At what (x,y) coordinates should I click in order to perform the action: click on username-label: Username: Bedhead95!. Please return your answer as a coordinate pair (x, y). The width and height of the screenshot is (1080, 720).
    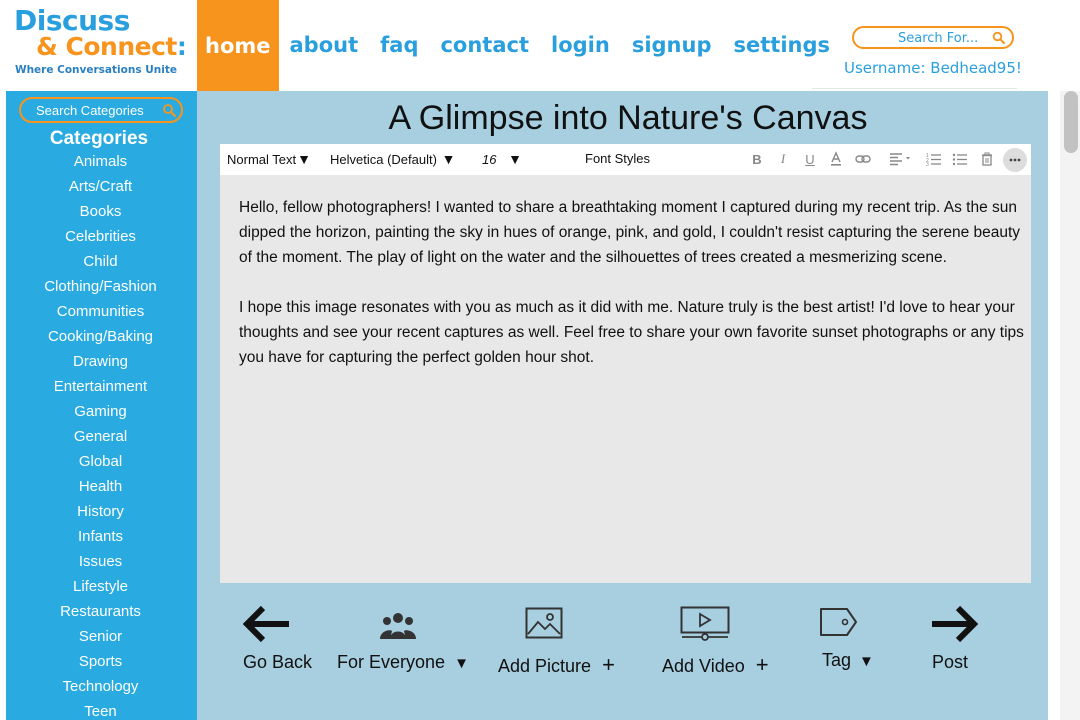
    Looking at the image, I should click on (933, 68).